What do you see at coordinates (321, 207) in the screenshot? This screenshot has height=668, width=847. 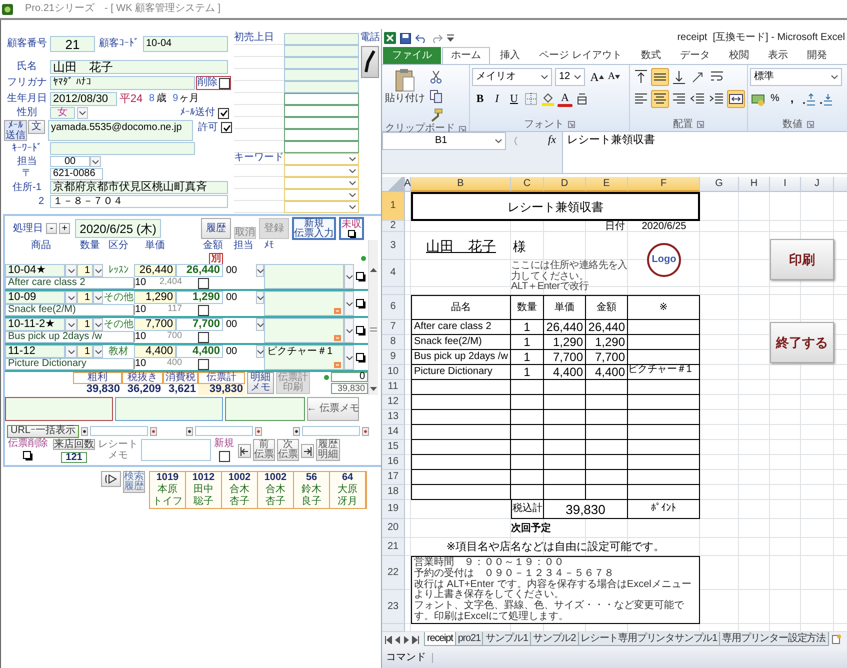 I see `dropdown-field` at bounding box center [321, 207].